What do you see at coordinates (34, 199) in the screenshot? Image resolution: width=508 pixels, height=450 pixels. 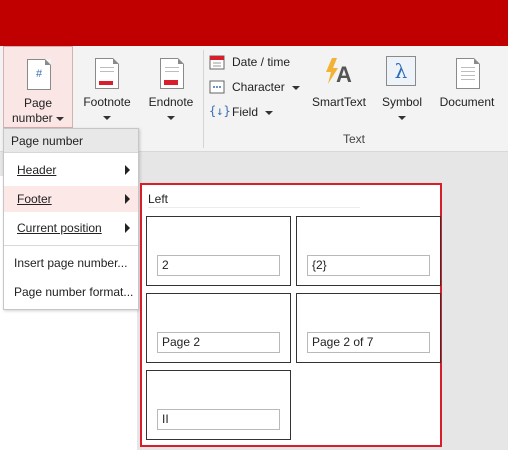 I see `menu-item-label: Footer` at bounding box center [34, 199].